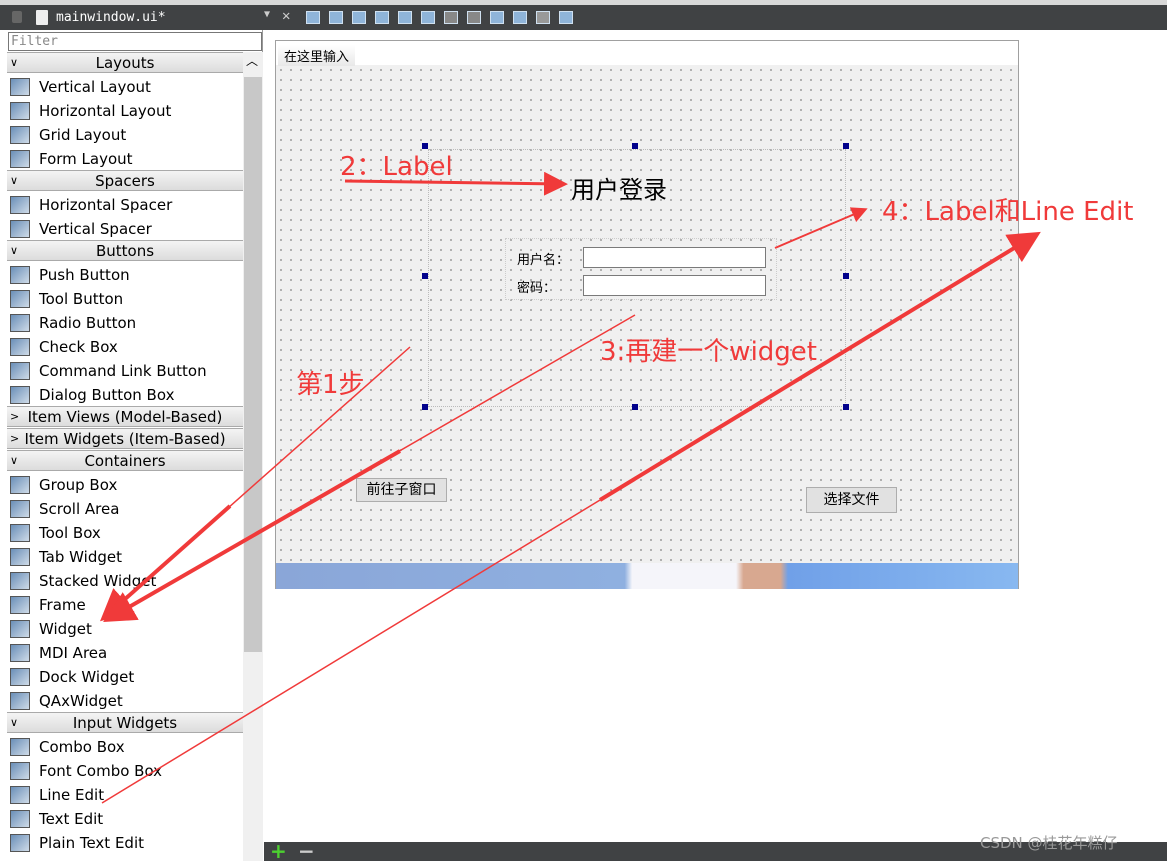 The height and width of the screenshot is (863, 1167). Describe the element at coordinates (1008, 212) in the screenshot. I see `annotation-step4: 4：Label和Line Edit` at that location.